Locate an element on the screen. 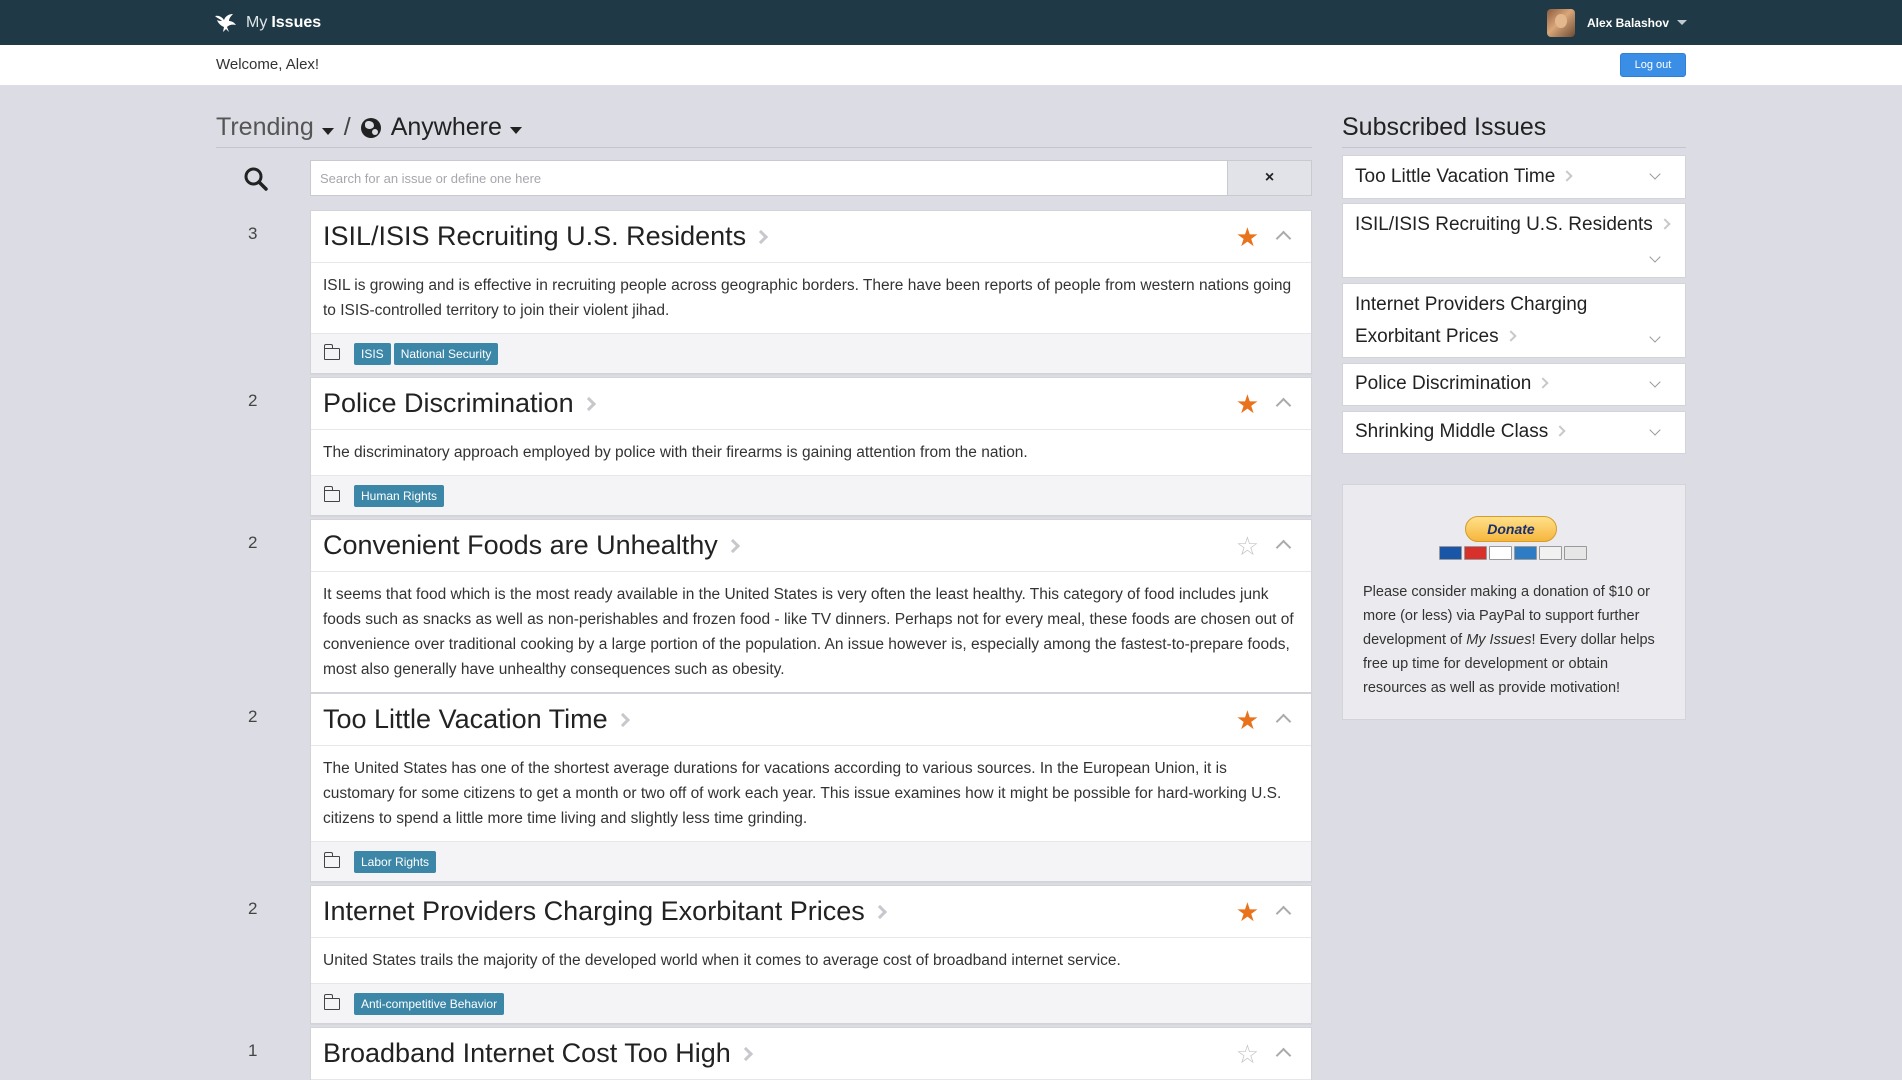 Image resolution: width=1902 pixels, height=1080 pixels. issue-title-link: Broadband Internet Cost Too High is located at coordinates (538, 1053).